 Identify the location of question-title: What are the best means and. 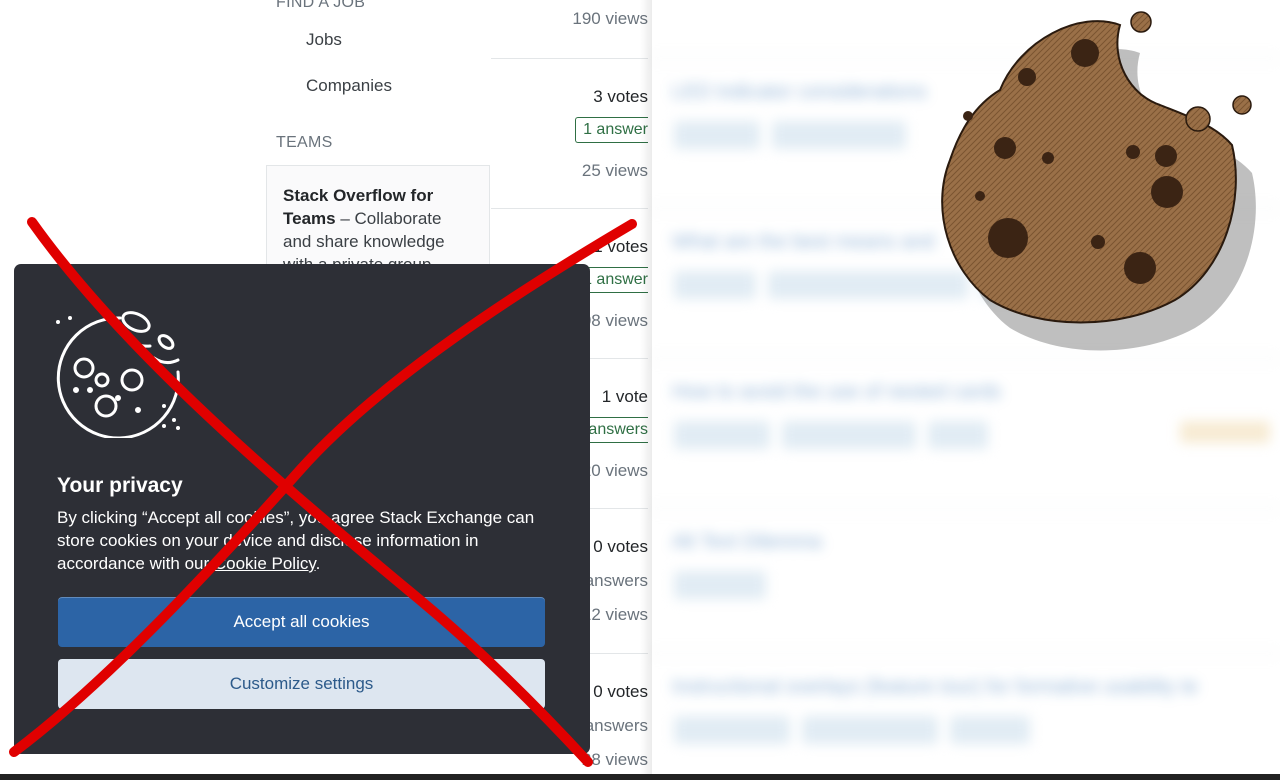
(803, 242).